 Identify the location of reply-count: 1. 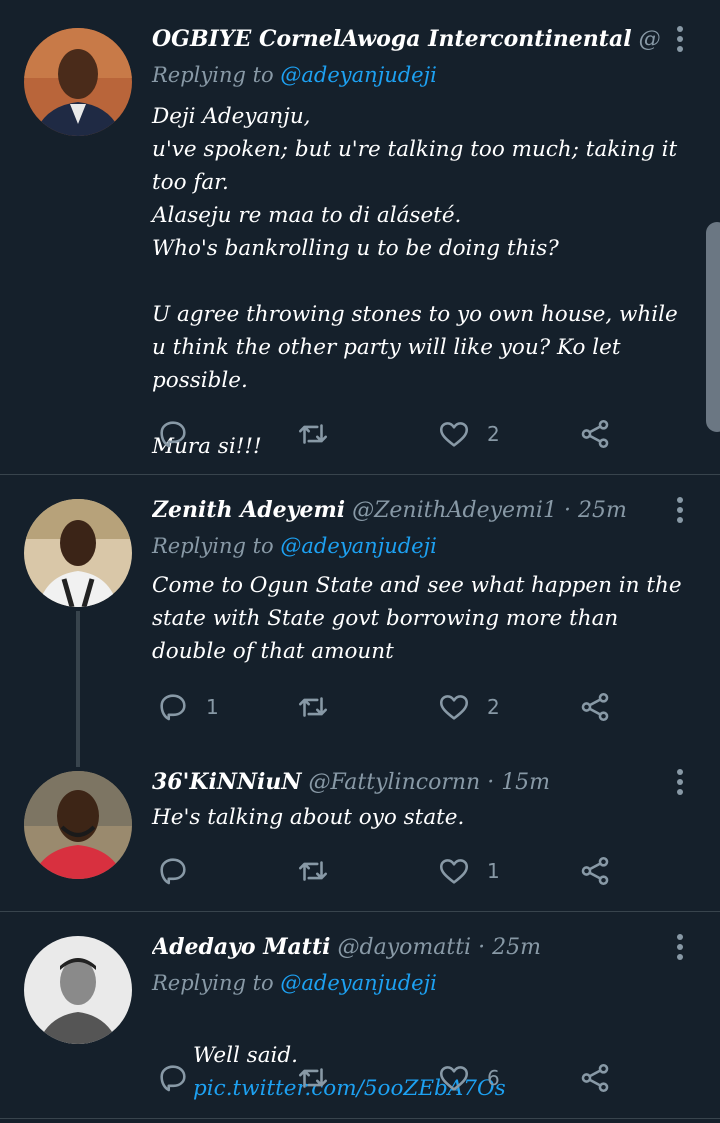
(212, 707).